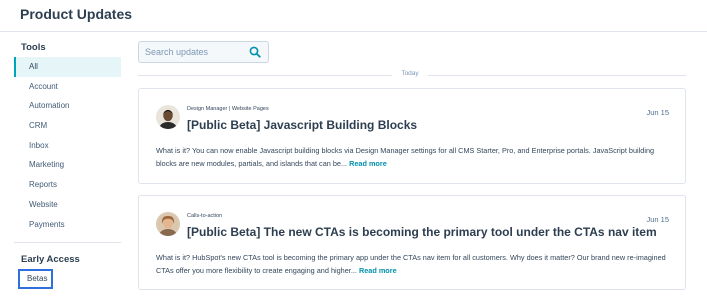  I want to click on update-title: [Public Beta] Javascript Building Blocks, so click(302, 125).